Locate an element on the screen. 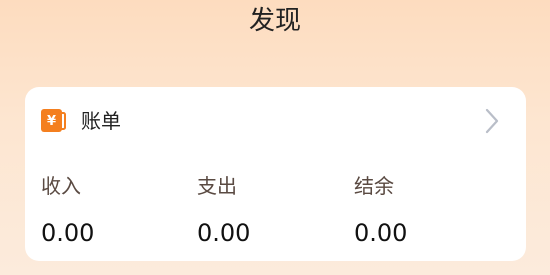 The image size is (550, 275). page-title: 发现 is located at coordinates (274, 21).